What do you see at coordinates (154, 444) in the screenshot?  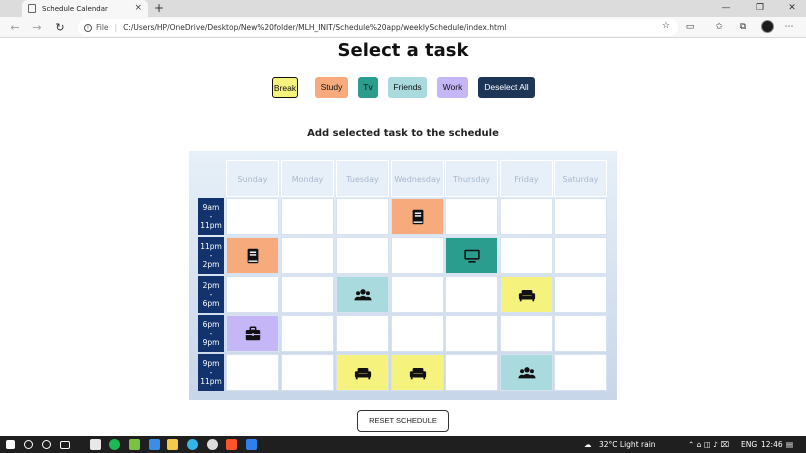 I see `dropbox-icon` at bounding box center [154, 444].